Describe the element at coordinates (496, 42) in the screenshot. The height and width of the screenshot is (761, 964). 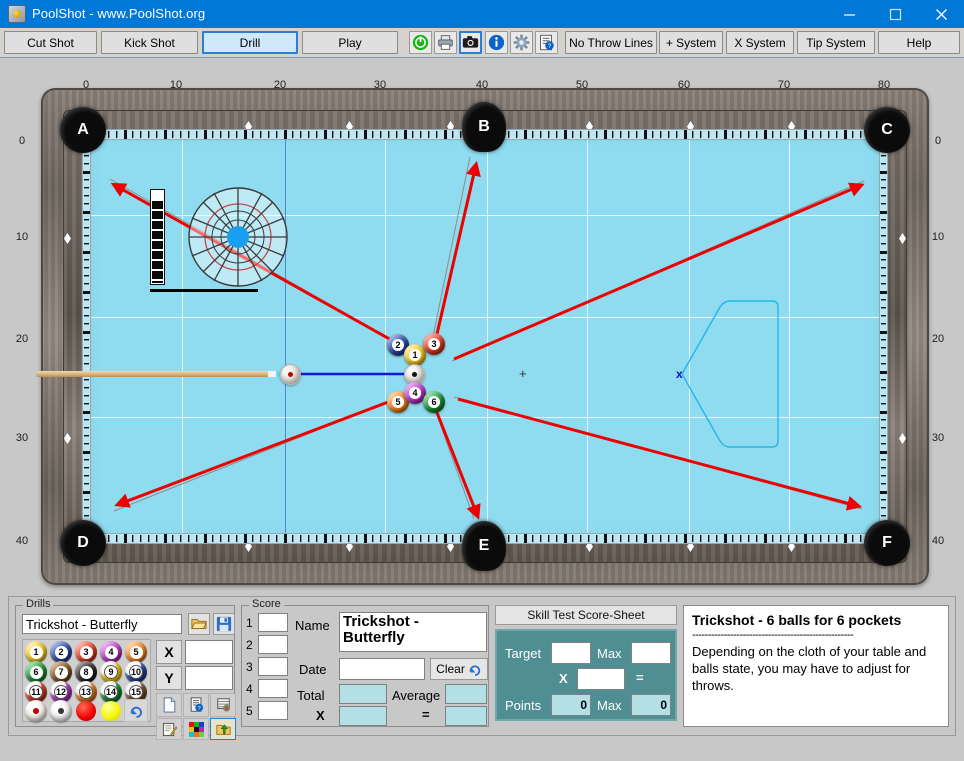
I see `info-icon` at that location.